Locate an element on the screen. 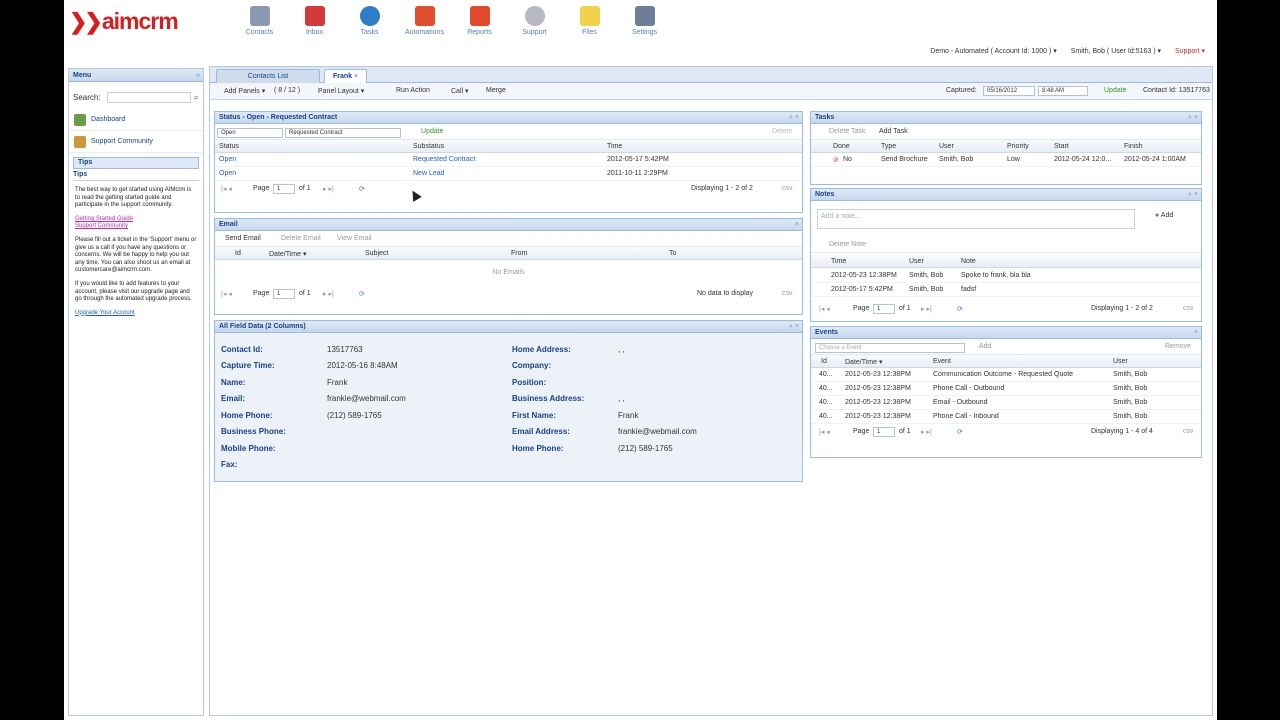  send-email-button: Send Email is located at coordinates (243, 238).